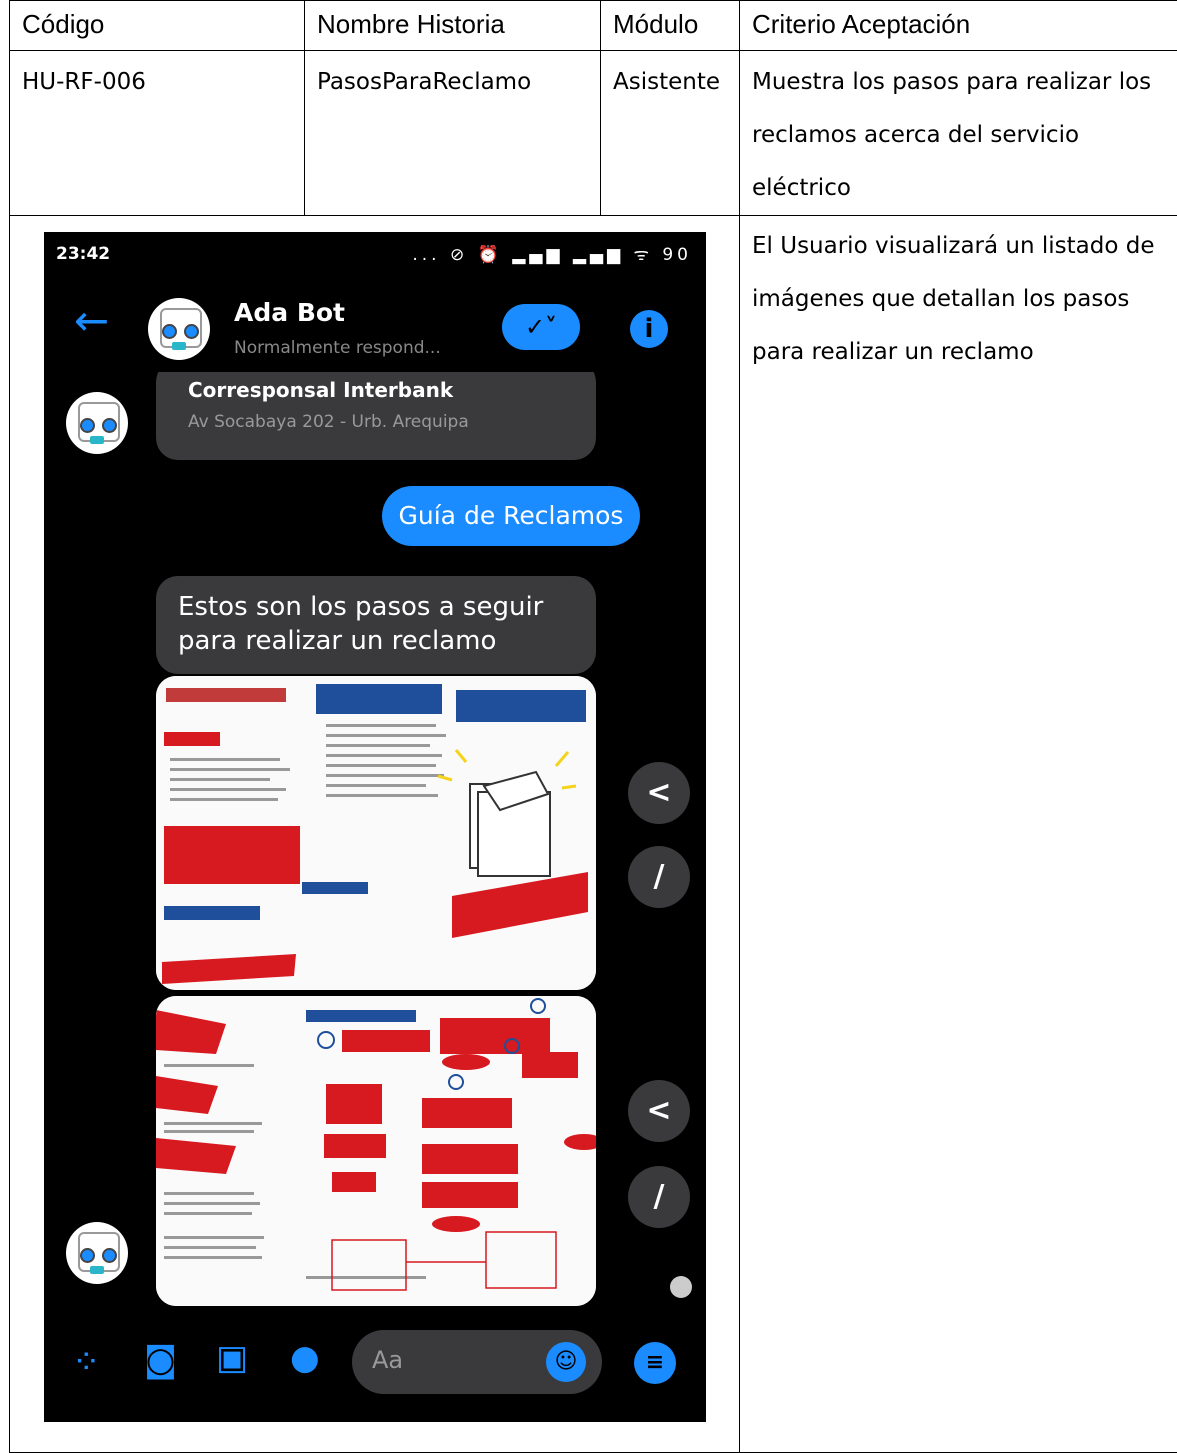 This screenshot has width=1177, height=1453. Describe the element at coordinates (320, 390) in the screenshot. I see `location-title: Corresponsal Interbank` at that location.